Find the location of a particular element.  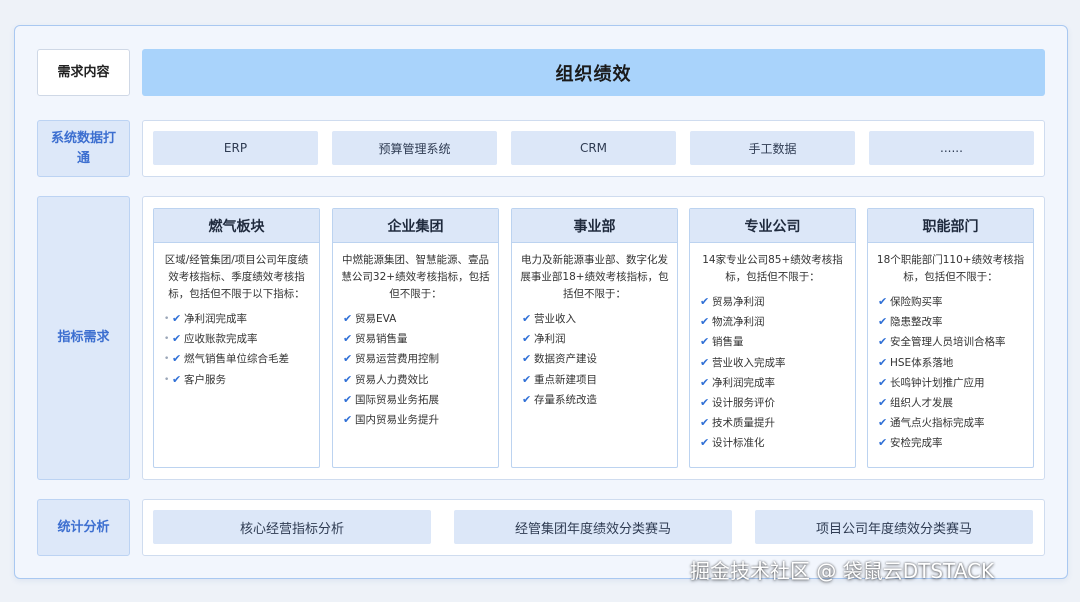

indicator-item: ✔ 国内贸易业务提升 is located at coordinates (420, 420).